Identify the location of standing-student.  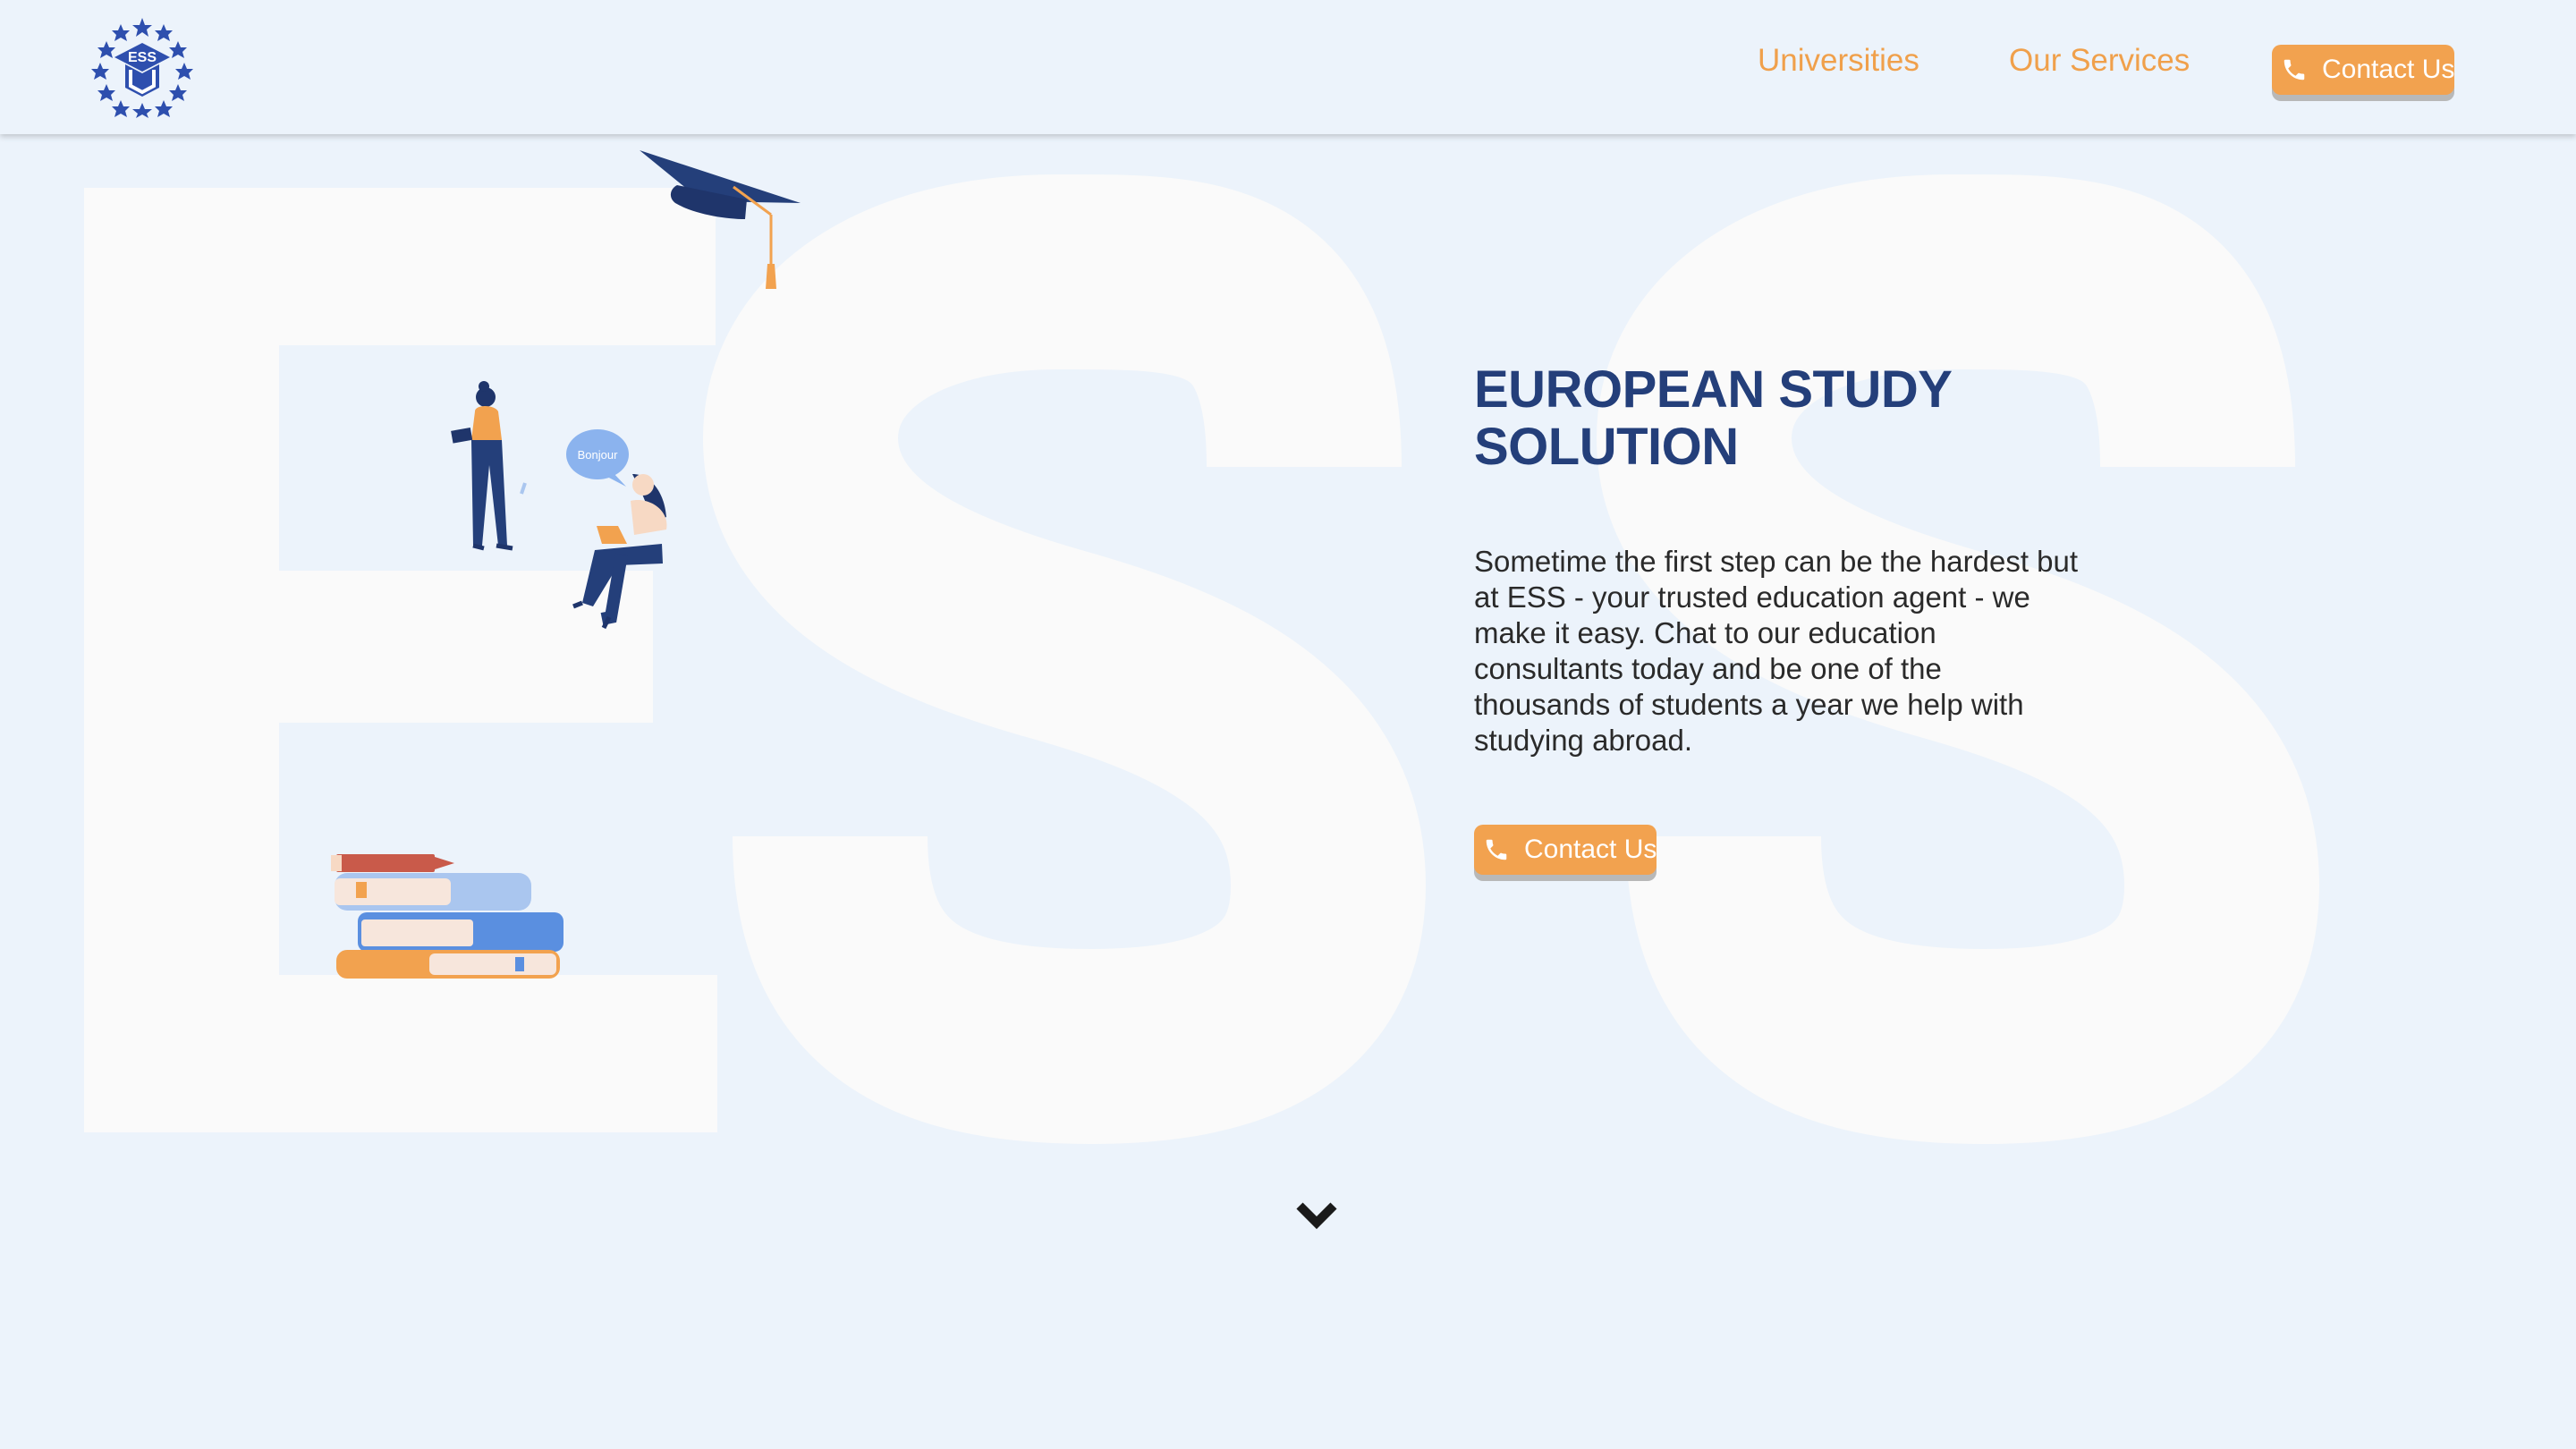
(489, 466).